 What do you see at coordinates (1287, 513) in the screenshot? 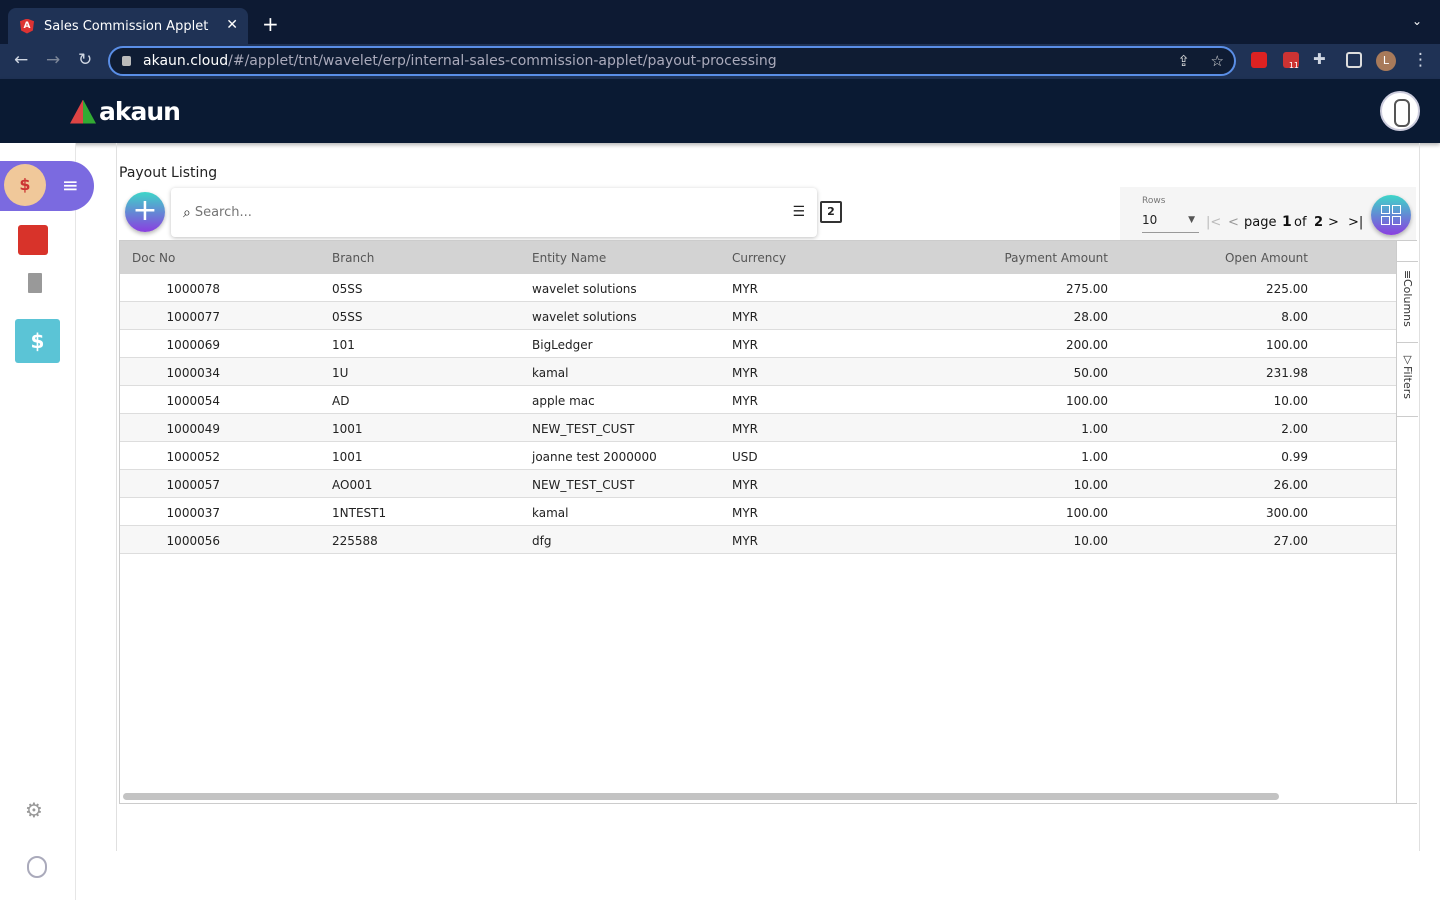
I see `cell-open-amount: 300.00` at bounding box center [1287, 513].